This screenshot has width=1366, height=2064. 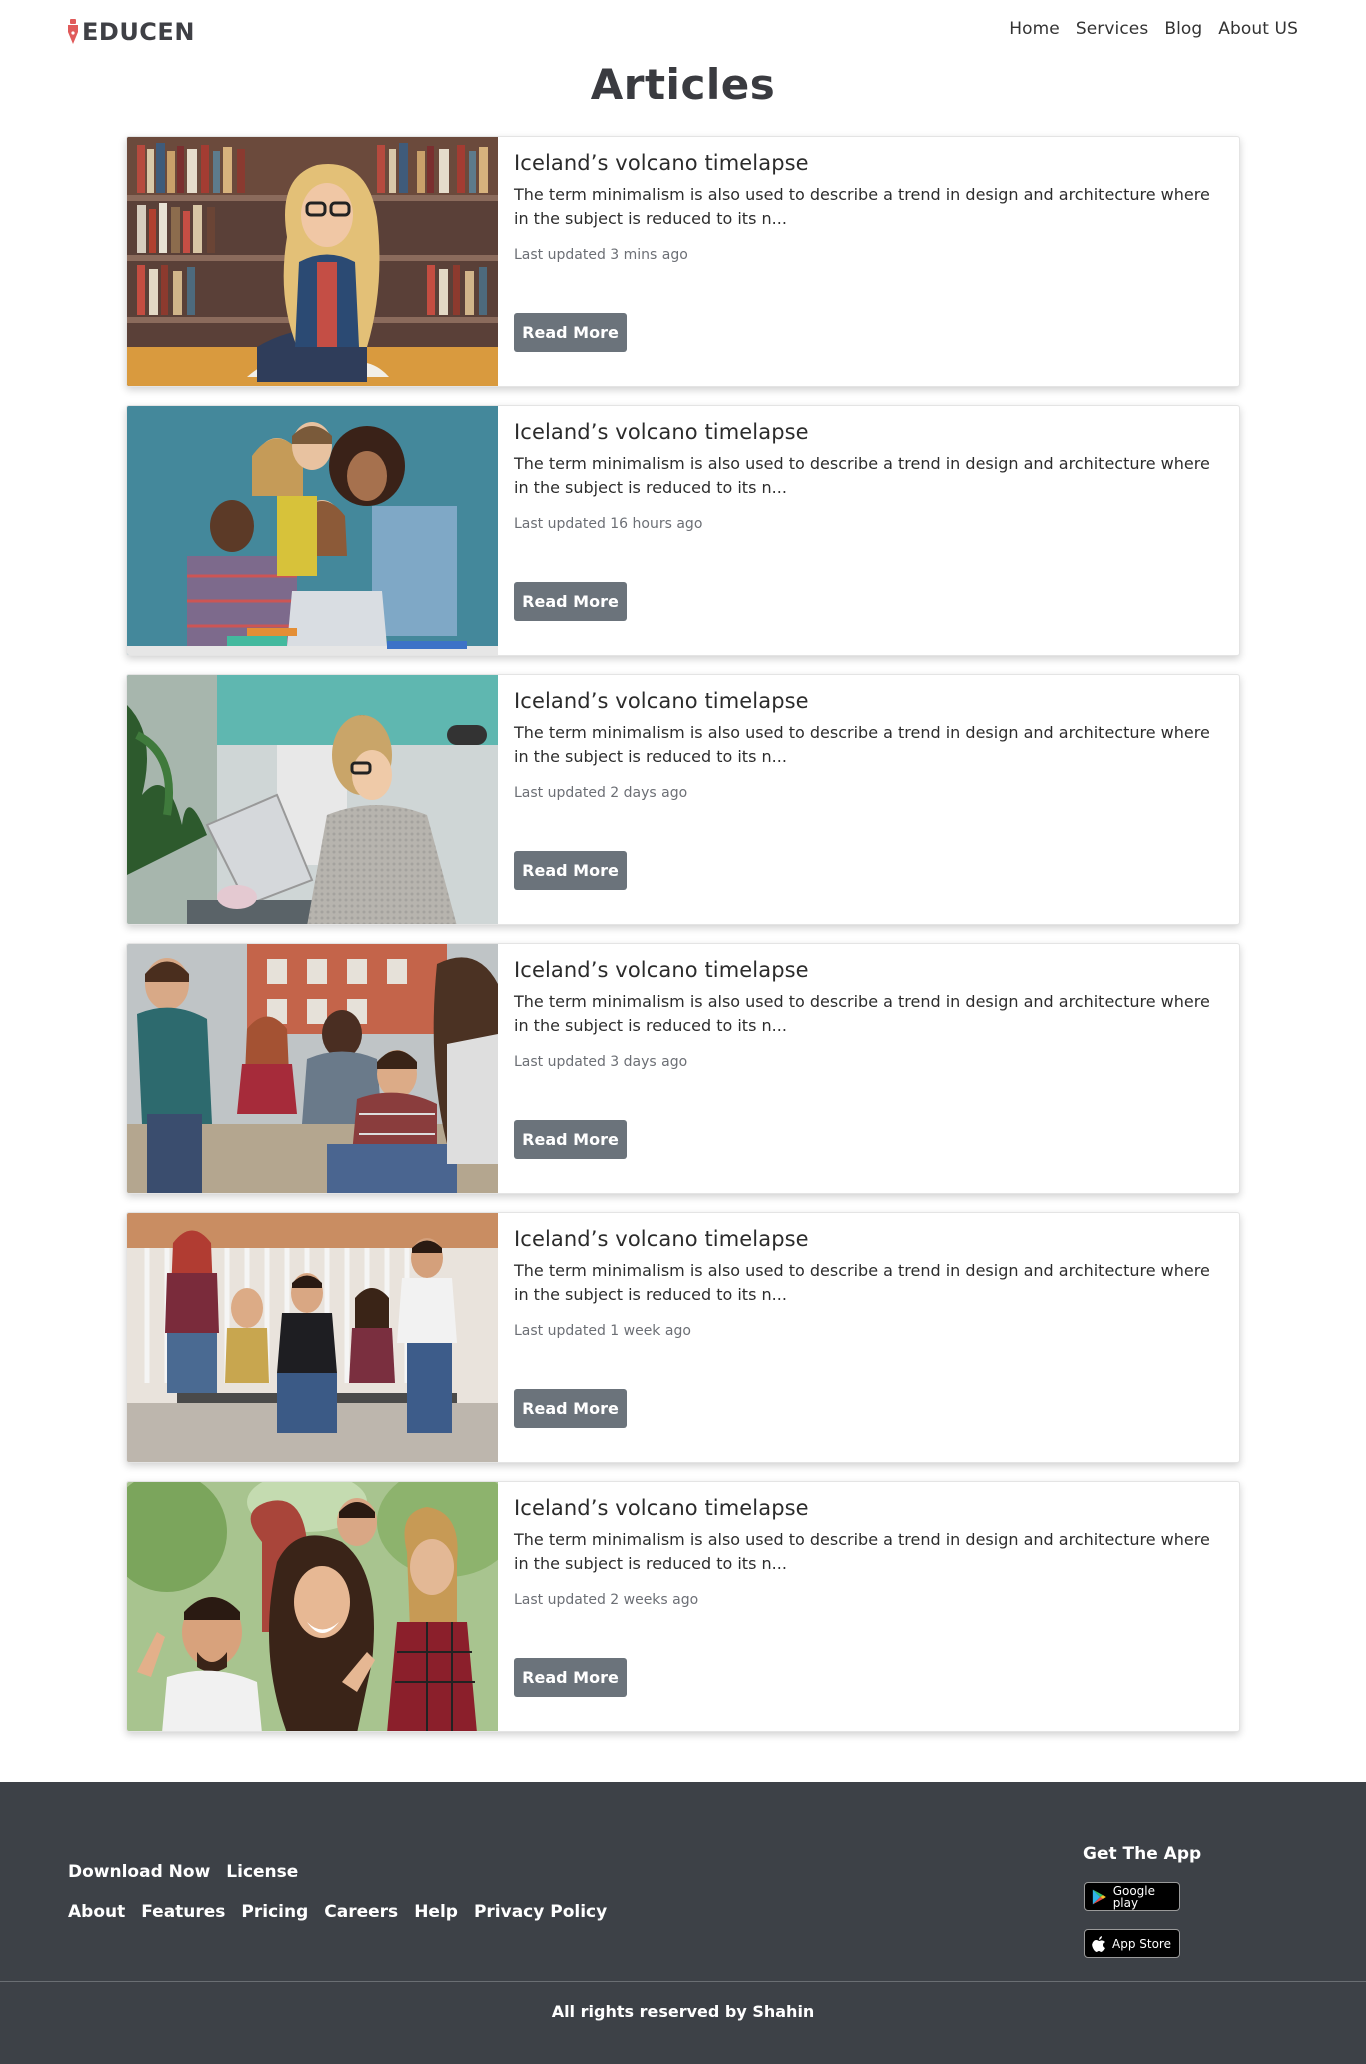 What do you see at coordinates (1142, 1854) in the screenshot?
I see `get-app-heading: Get The App` at bounding box center [1142, 1854].